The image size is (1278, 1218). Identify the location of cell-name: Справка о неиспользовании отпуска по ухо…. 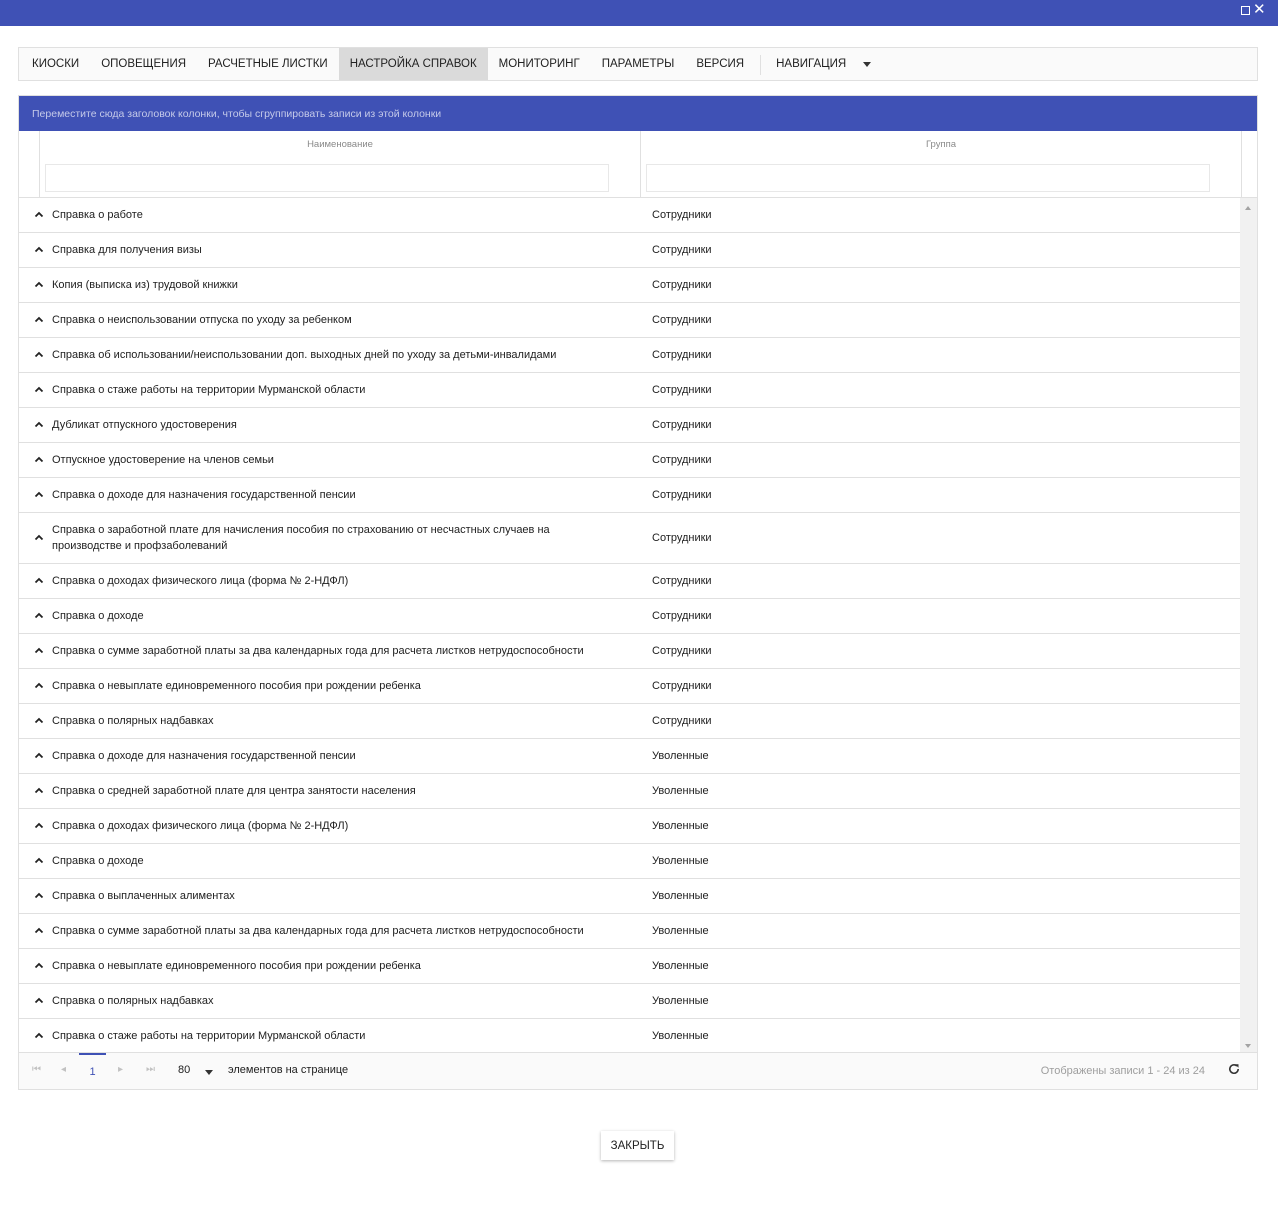
(202, 320).